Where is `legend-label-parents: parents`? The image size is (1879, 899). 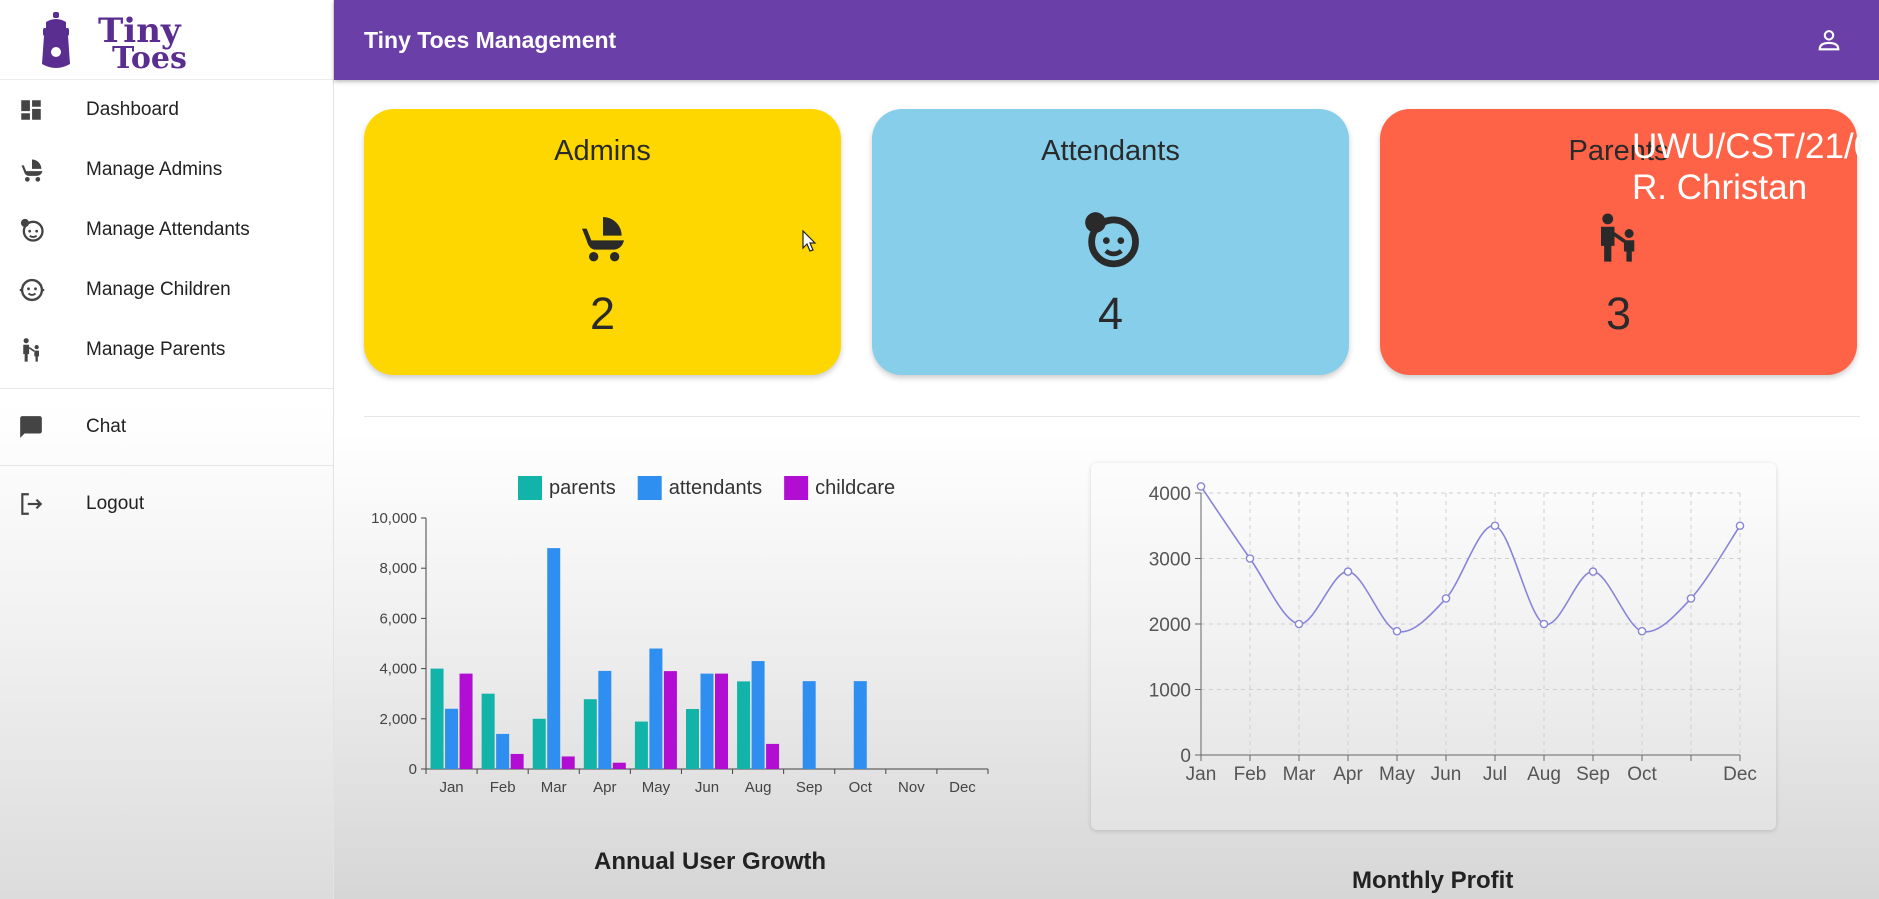 legend-label-parents: parents is located at coordinates (582, 488).